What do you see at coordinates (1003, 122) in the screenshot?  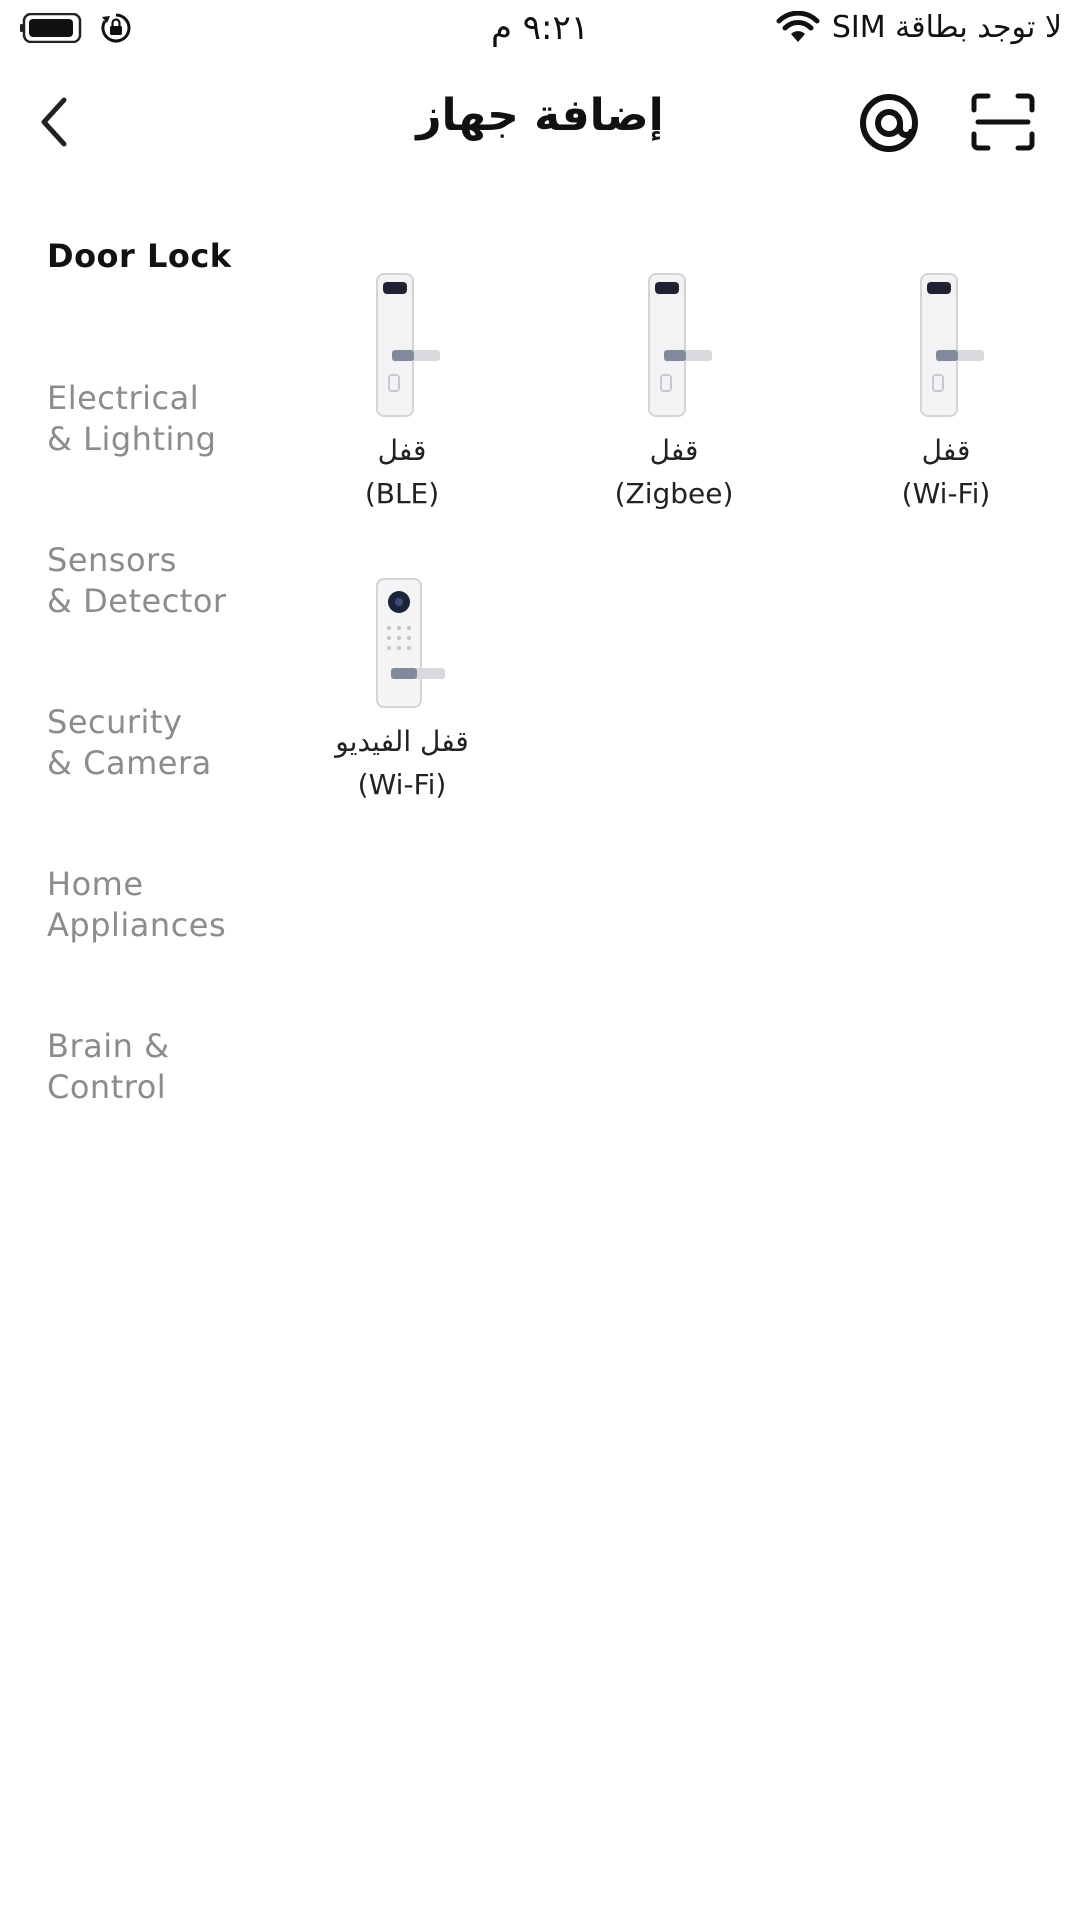 I see `scan-icon` at bounding box center [1003, 122].